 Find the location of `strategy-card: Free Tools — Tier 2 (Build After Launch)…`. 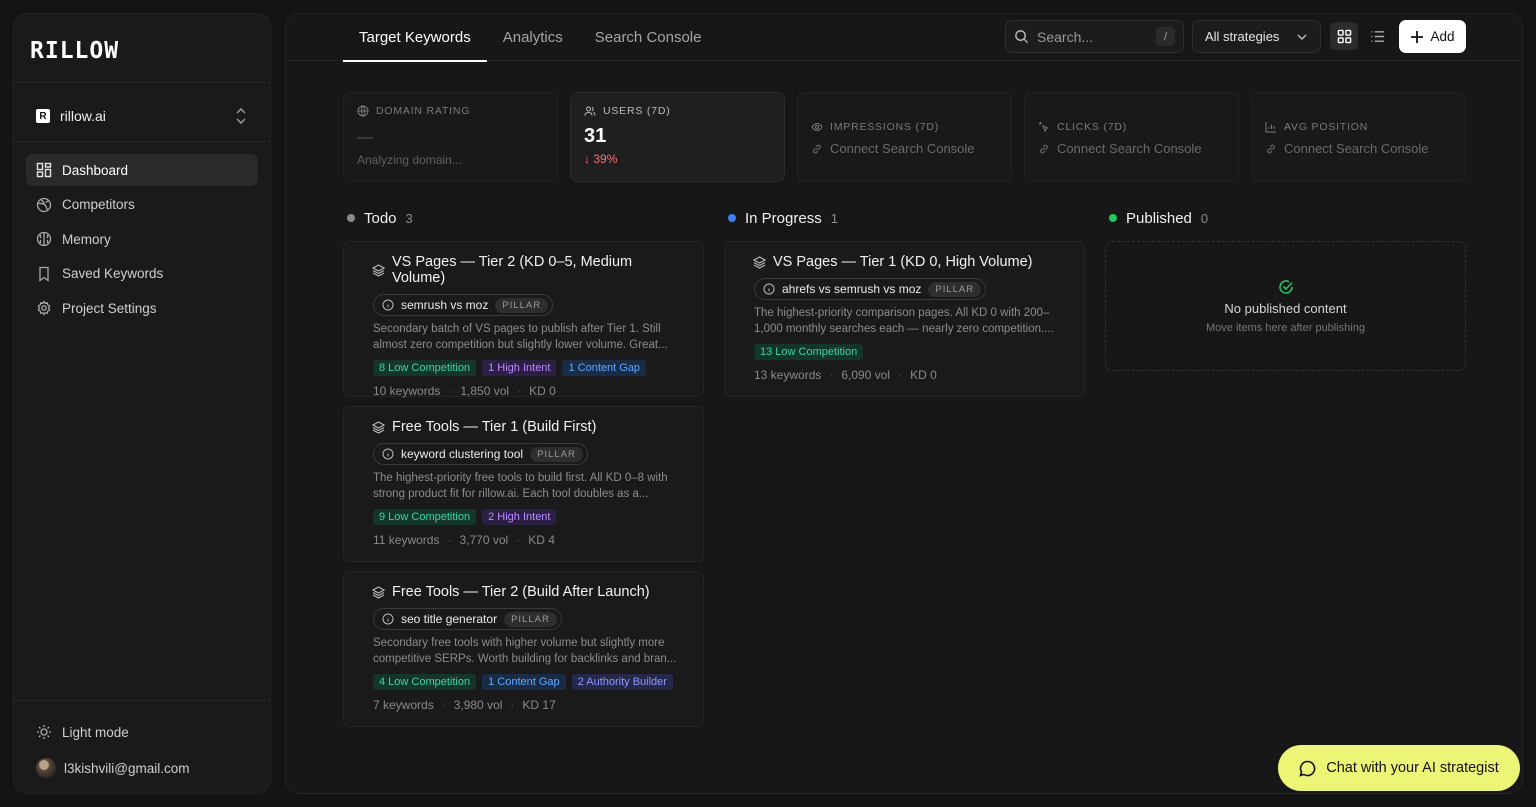

strategy-card: Free Tools — Tier 2 (Build After Launch)… is located at coordinates (523, 649).